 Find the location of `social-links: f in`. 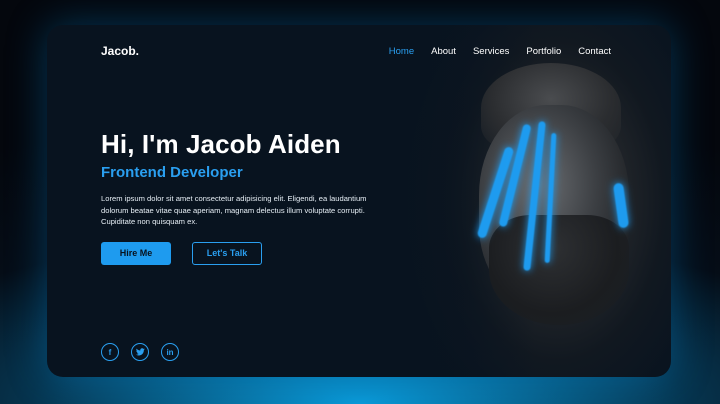

social-links: f in is located at coordinates (140, 352).